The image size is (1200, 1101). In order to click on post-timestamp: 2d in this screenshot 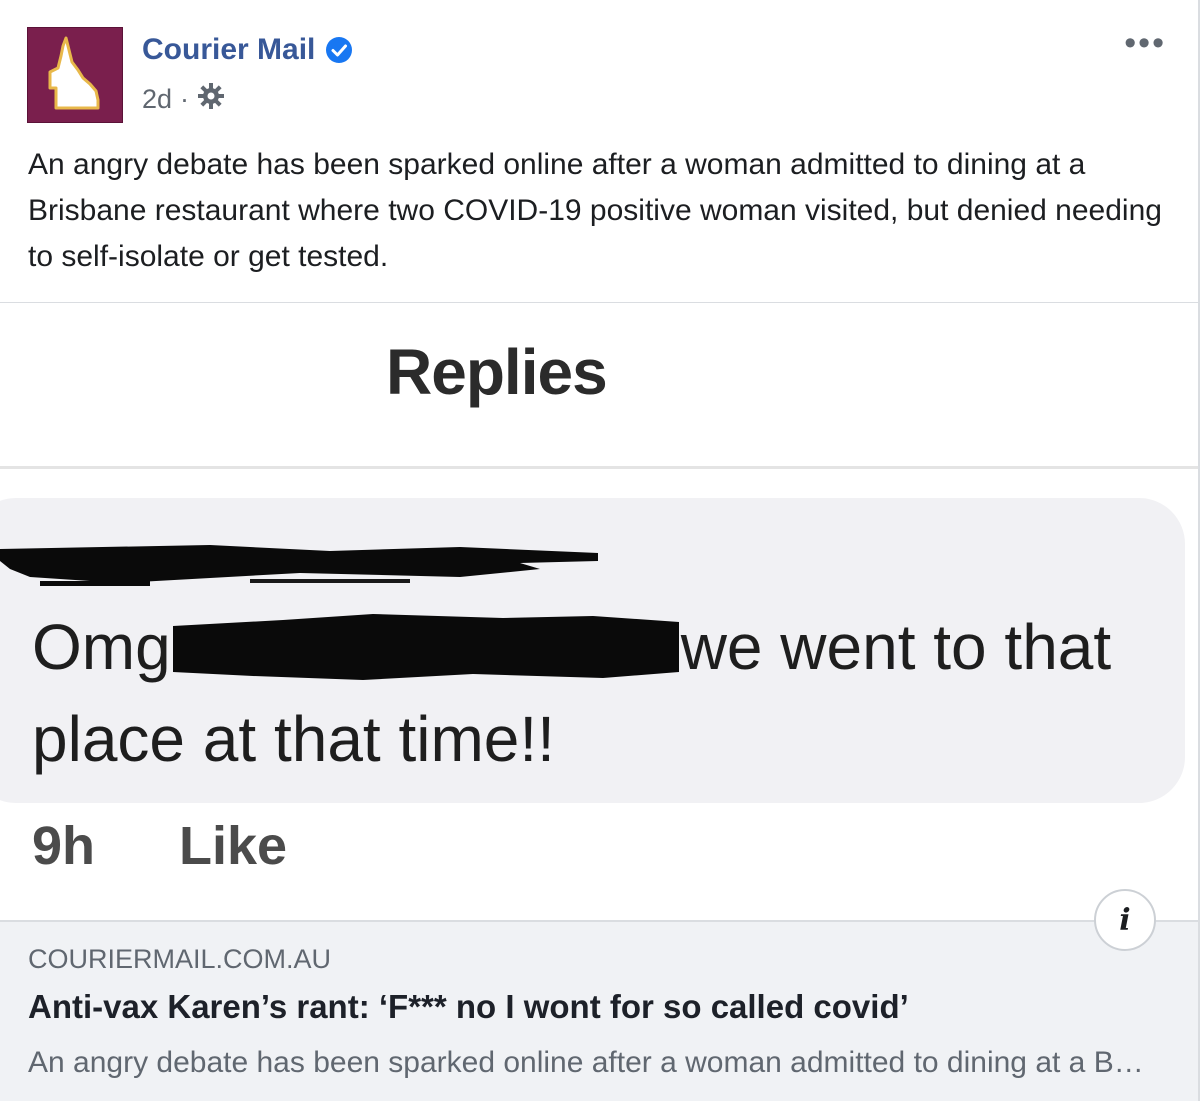, I will do `click(157, 99)`.